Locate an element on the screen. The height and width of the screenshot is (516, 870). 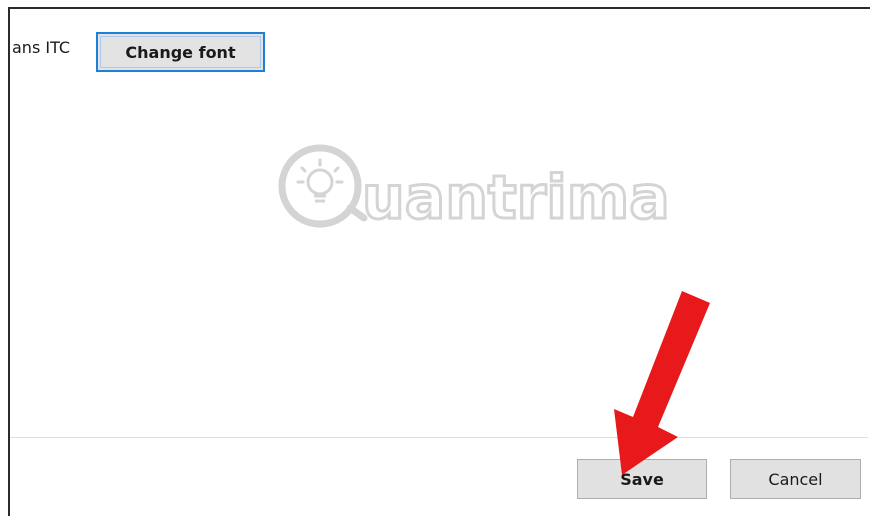
lightbulb-icon is located at coordinates (323, 186).